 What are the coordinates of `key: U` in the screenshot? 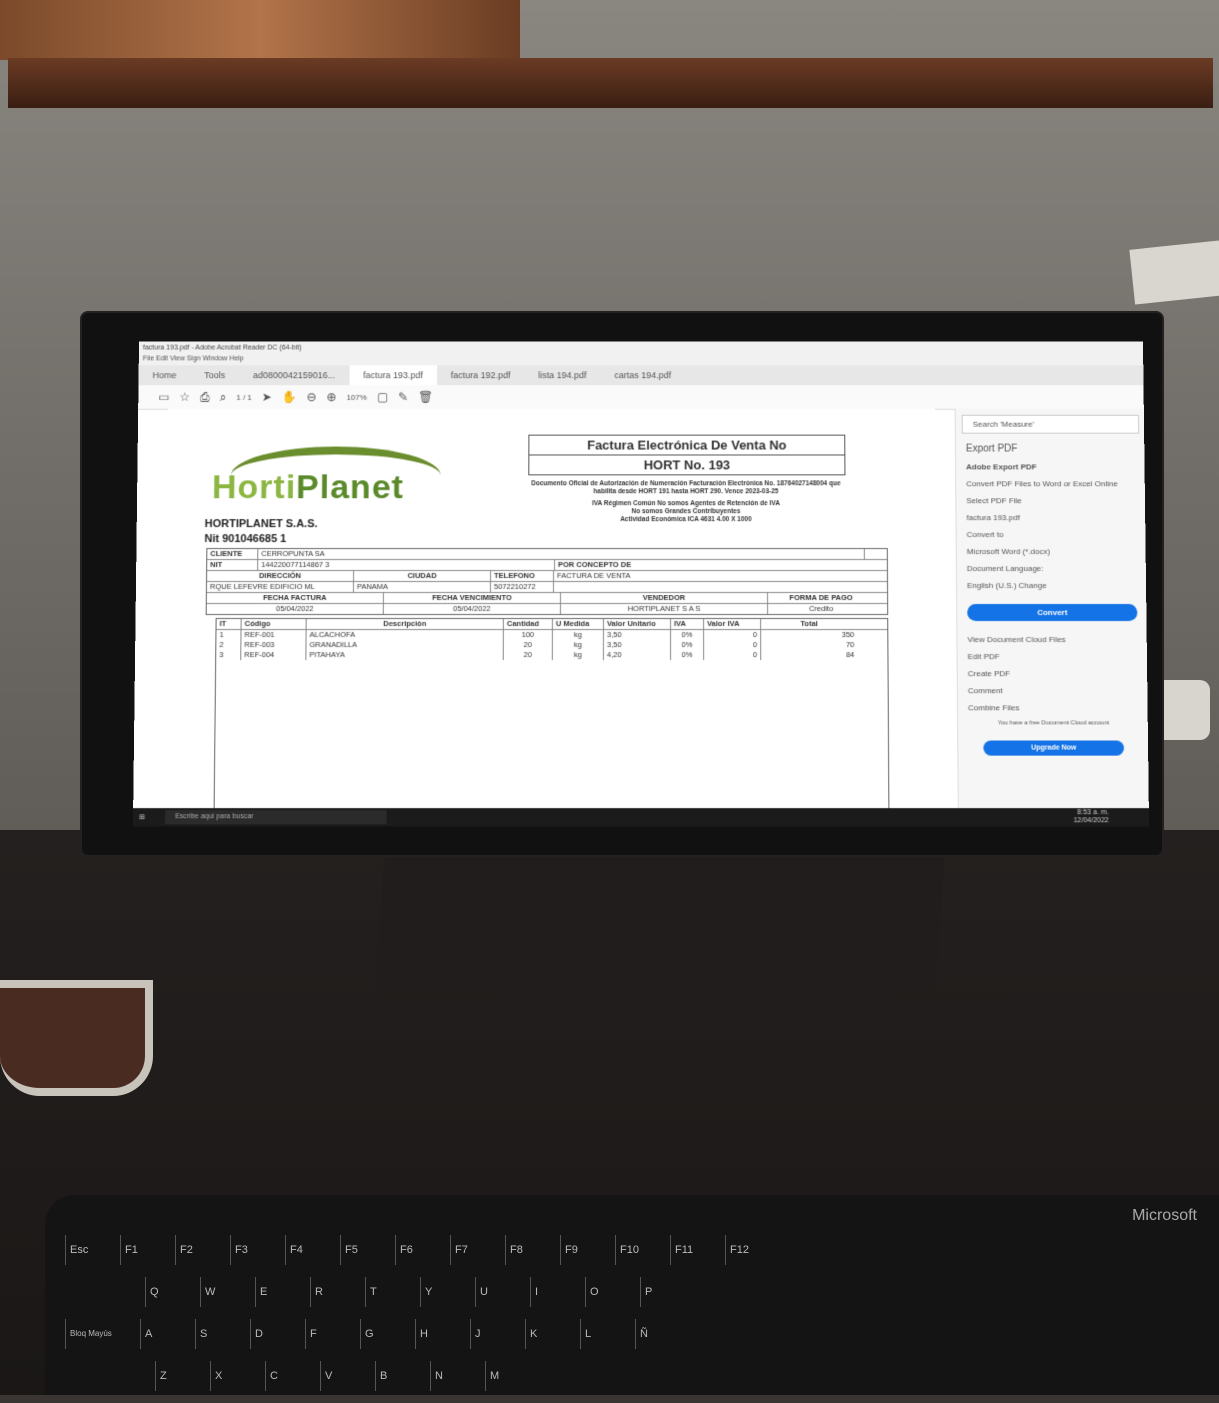 It's located at (497, 1292).